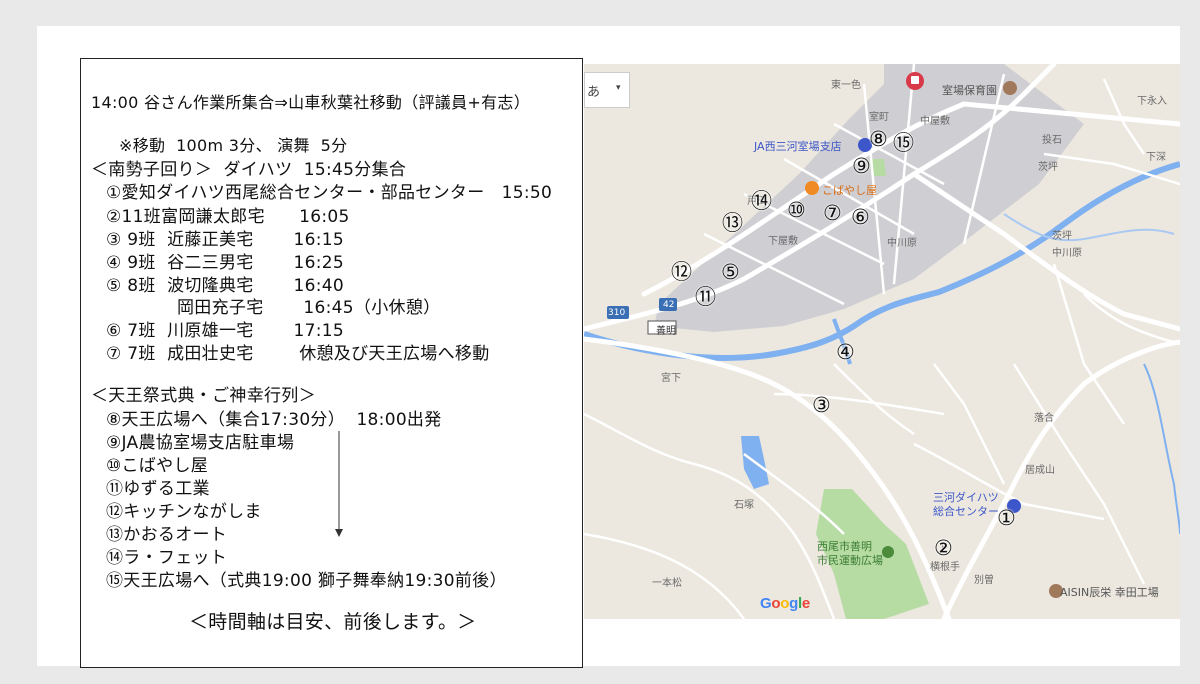 This screenshot has height=684, width=1200. I want to click on google-logo: Google, so click(785, 603).